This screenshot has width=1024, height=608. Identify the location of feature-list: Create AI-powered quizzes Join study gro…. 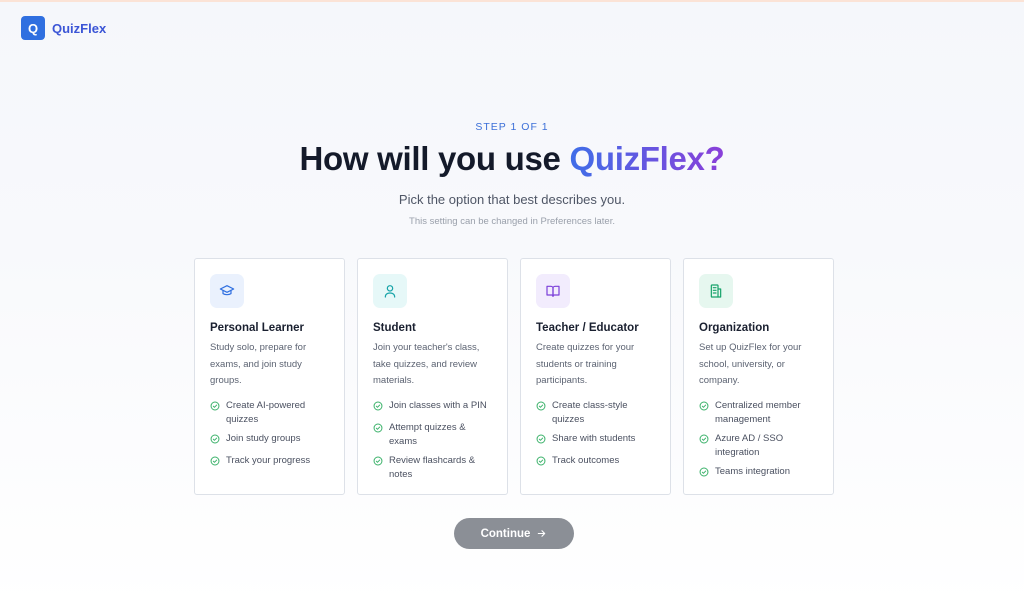
(270, 435).